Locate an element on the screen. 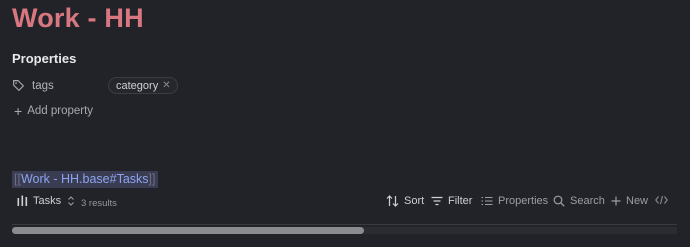 The width and height of the screenshot is (690, 247). scrollbar-thumb is located at coordinates (188, 230).